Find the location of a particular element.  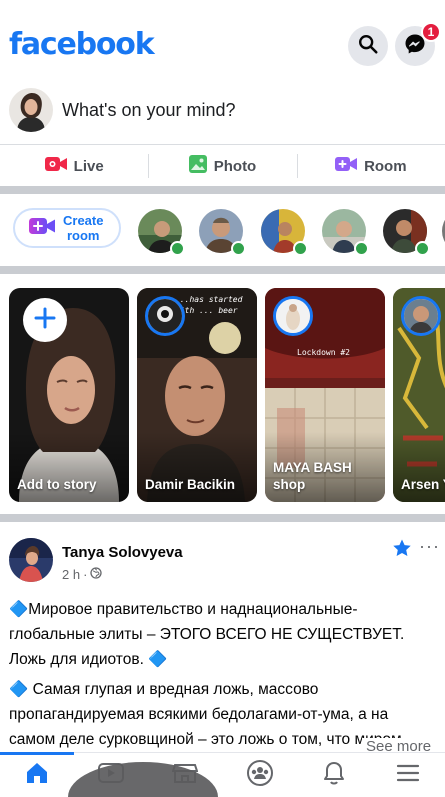

facebook-logo: facebook is located at coordinates (82, 44).